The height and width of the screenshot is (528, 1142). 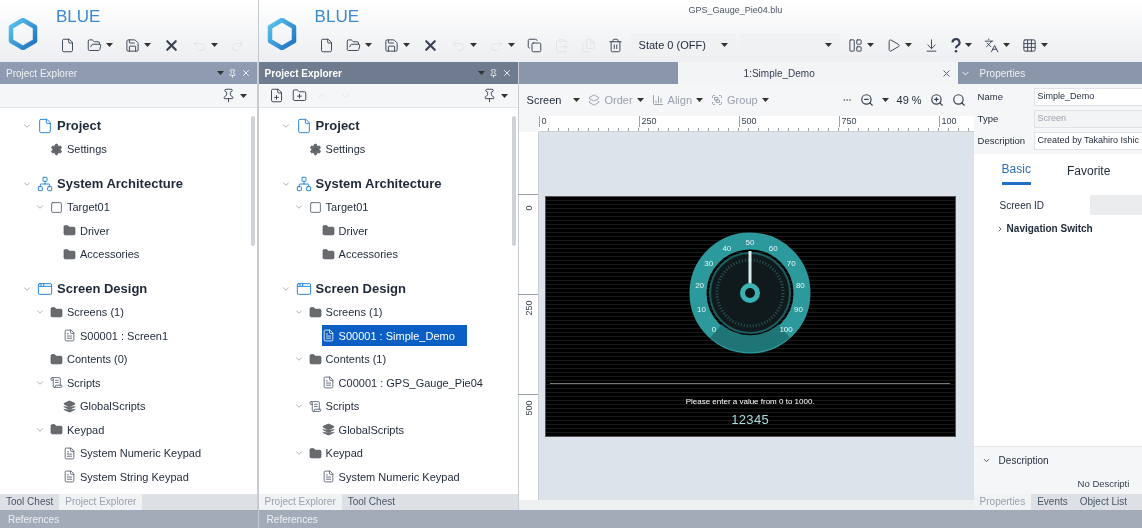 I want to click on field-label: Description, so click(x=1002, y=140).